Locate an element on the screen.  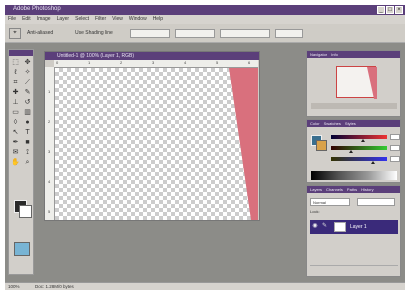
lock-row: Lock: is located at coordinates (315, 211).